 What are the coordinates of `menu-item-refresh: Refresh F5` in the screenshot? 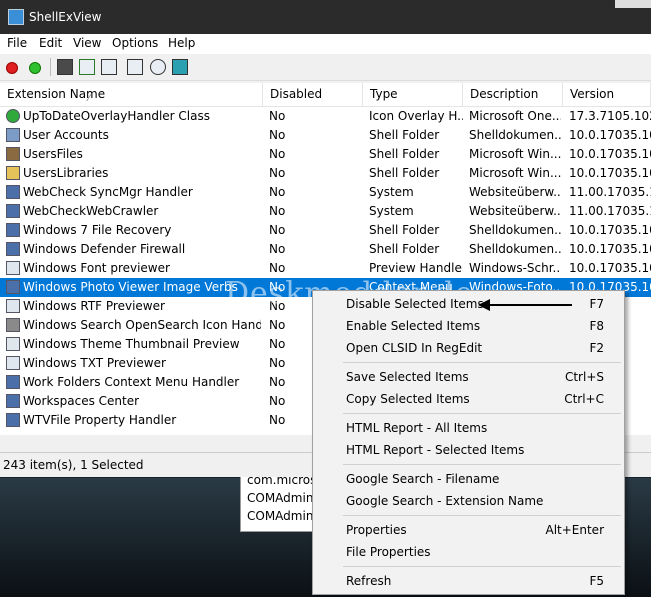 It's located at (468, 581).